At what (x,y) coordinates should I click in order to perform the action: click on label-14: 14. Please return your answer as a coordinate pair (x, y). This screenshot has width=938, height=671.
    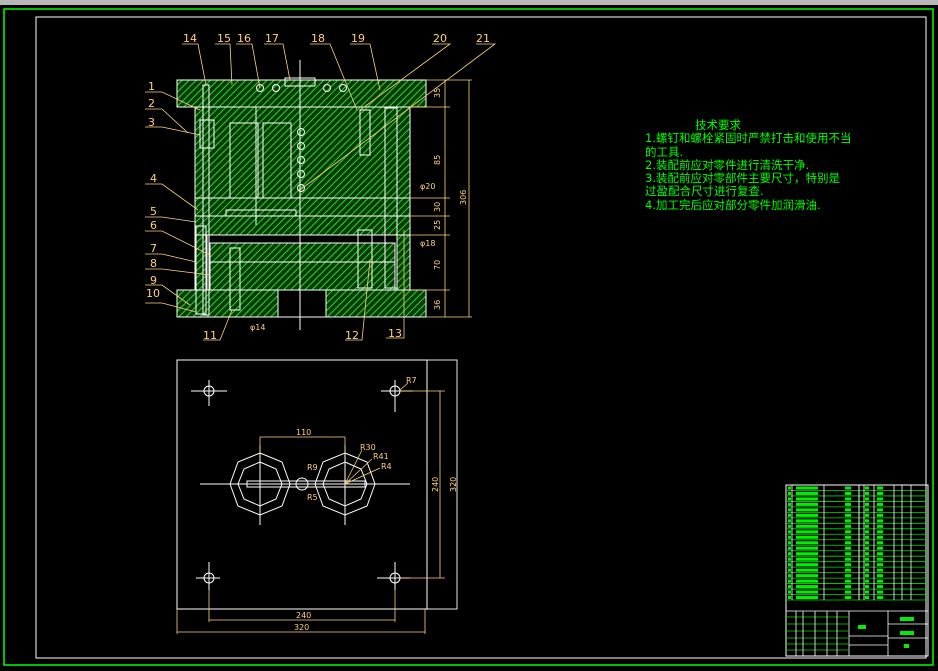
    Looking at the image, I should click on (190, 38).